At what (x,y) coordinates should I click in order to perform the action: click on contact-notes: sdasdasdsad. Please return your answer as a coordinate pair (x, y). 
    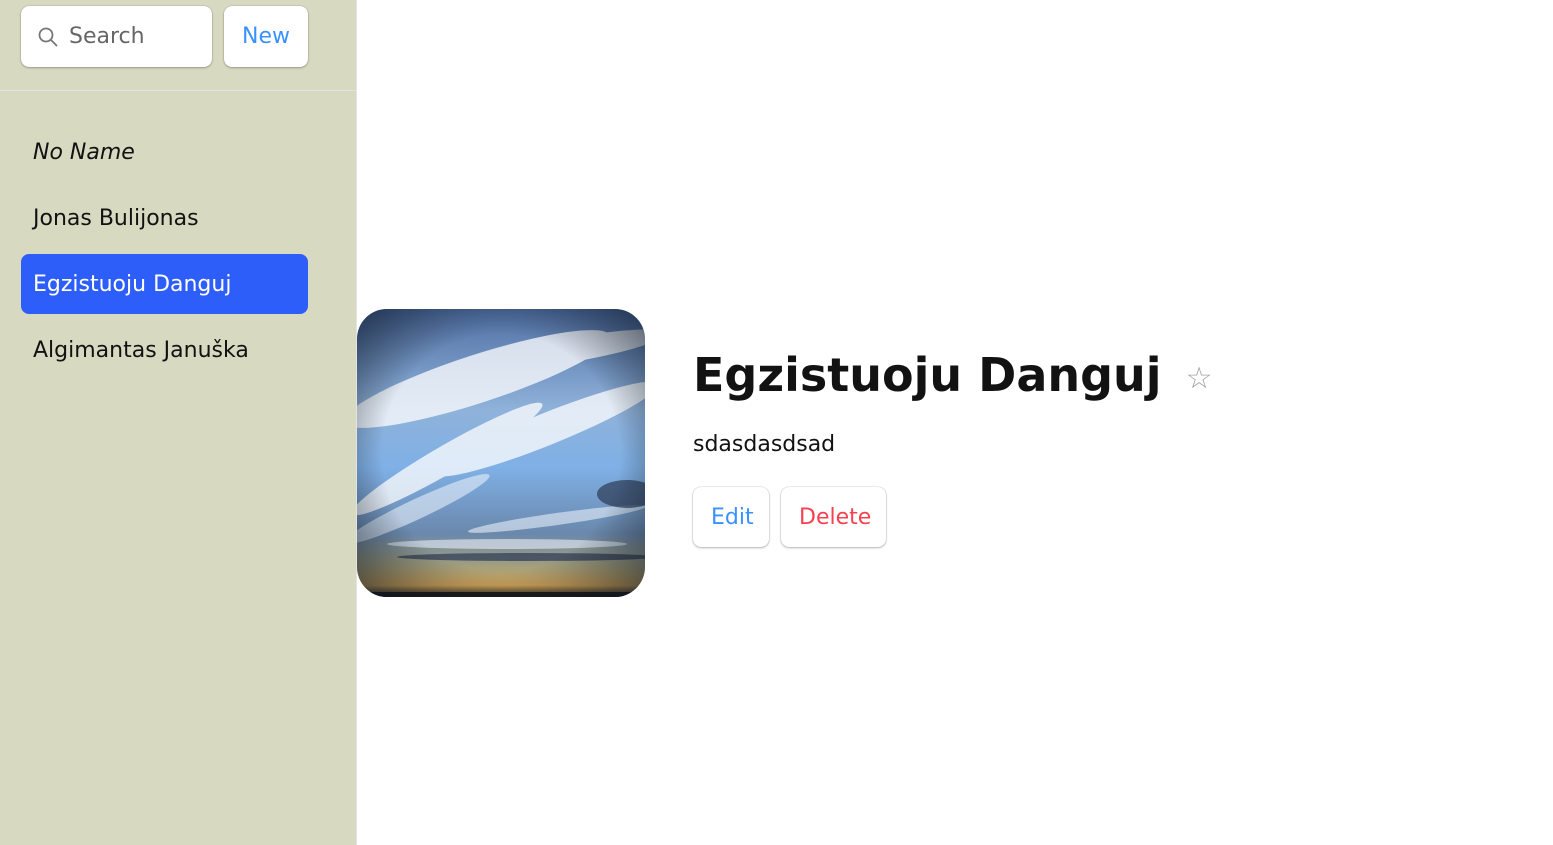
    Looking at the image, I should click on (764, 444).